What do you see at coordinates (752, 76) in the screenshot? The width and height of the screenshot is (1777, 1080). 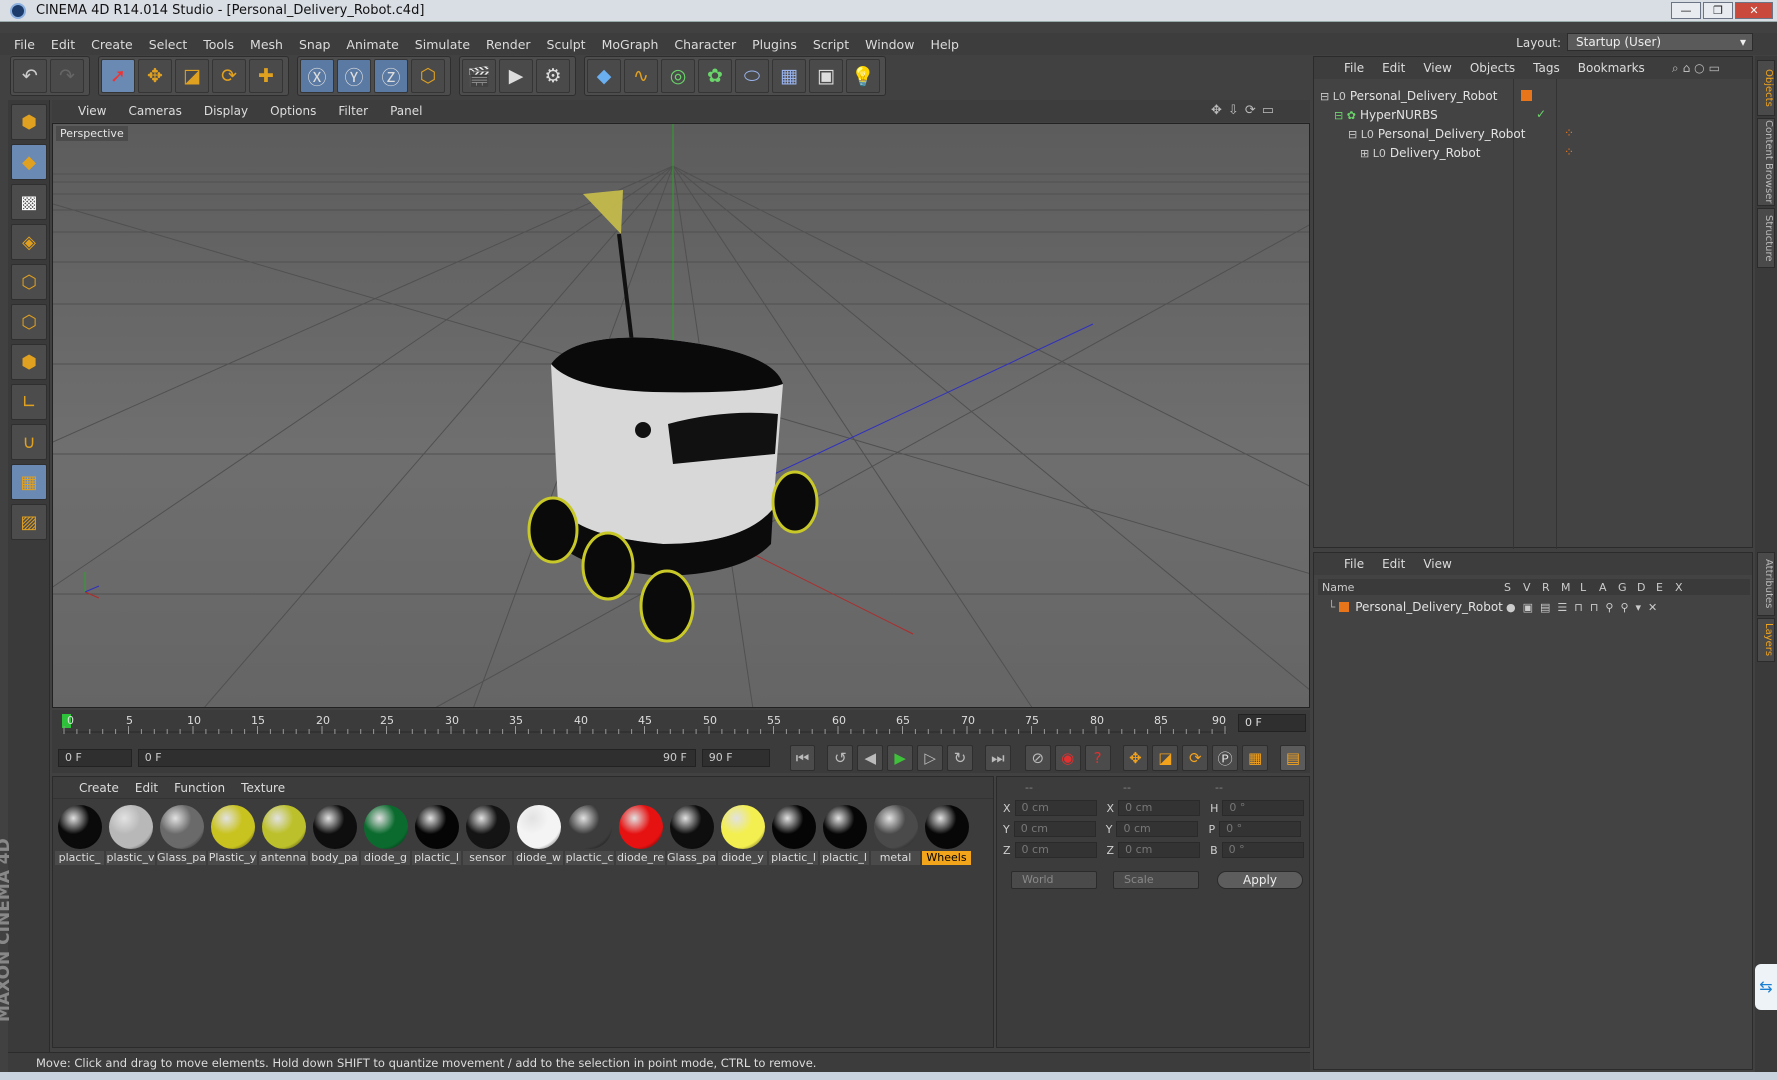 I see `deformer-icon: ⬭` at bounding box center [752, 76].